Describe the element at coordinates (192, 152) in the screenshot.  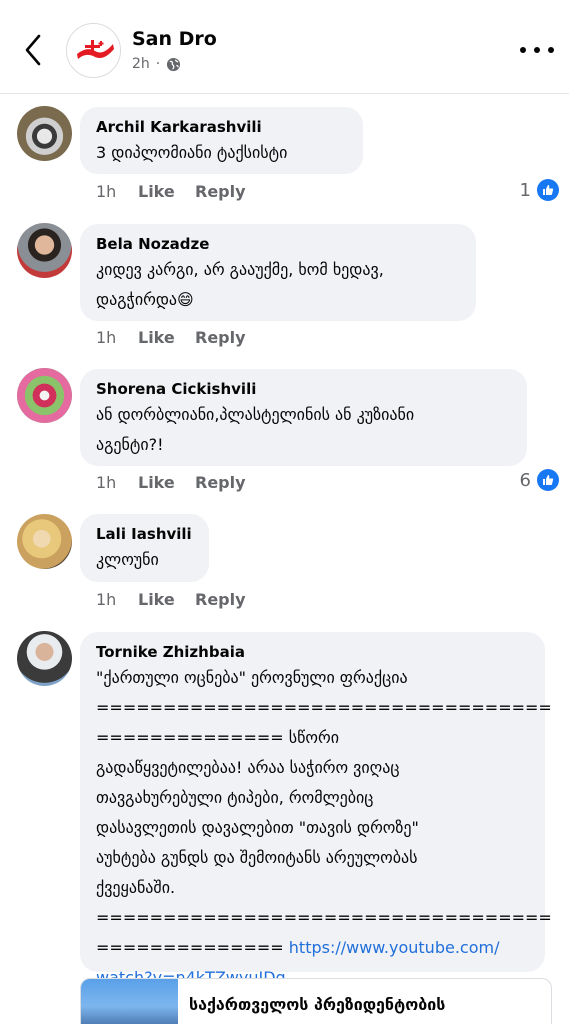
I see `comment-text: 3 დიპლომიანი ტაქსისტი` at that location.